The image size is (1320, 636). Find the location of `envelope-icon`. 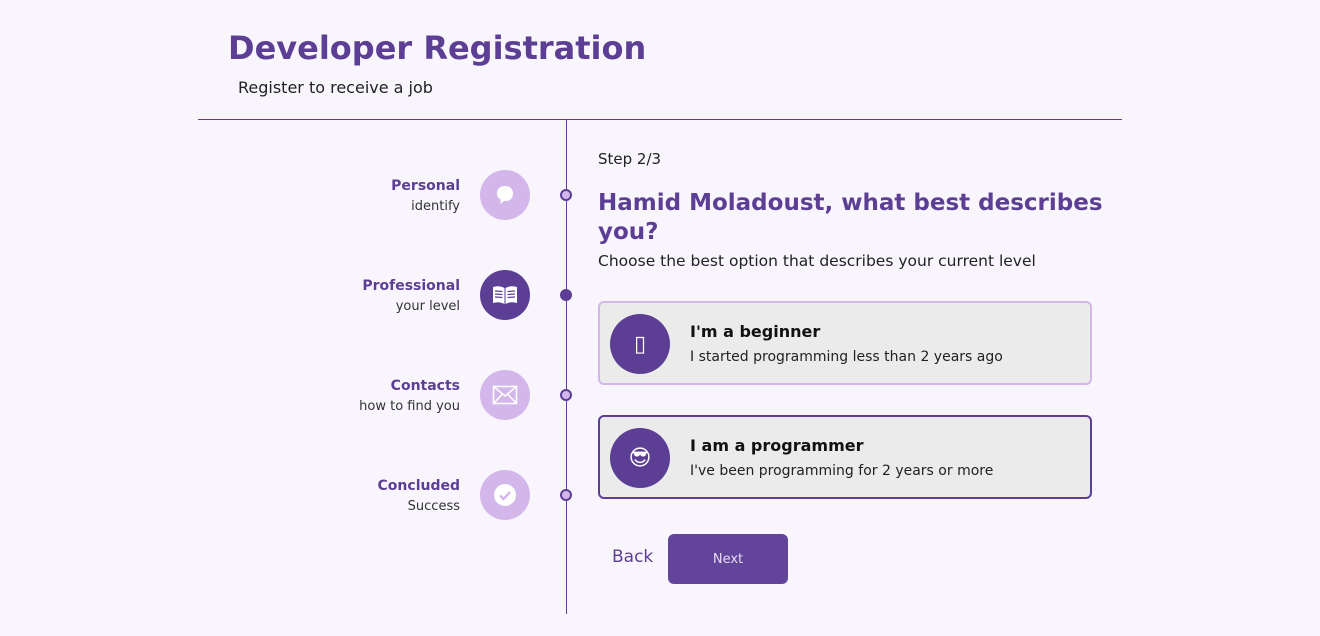

envelope-icon is located at coordinates (505, 395).